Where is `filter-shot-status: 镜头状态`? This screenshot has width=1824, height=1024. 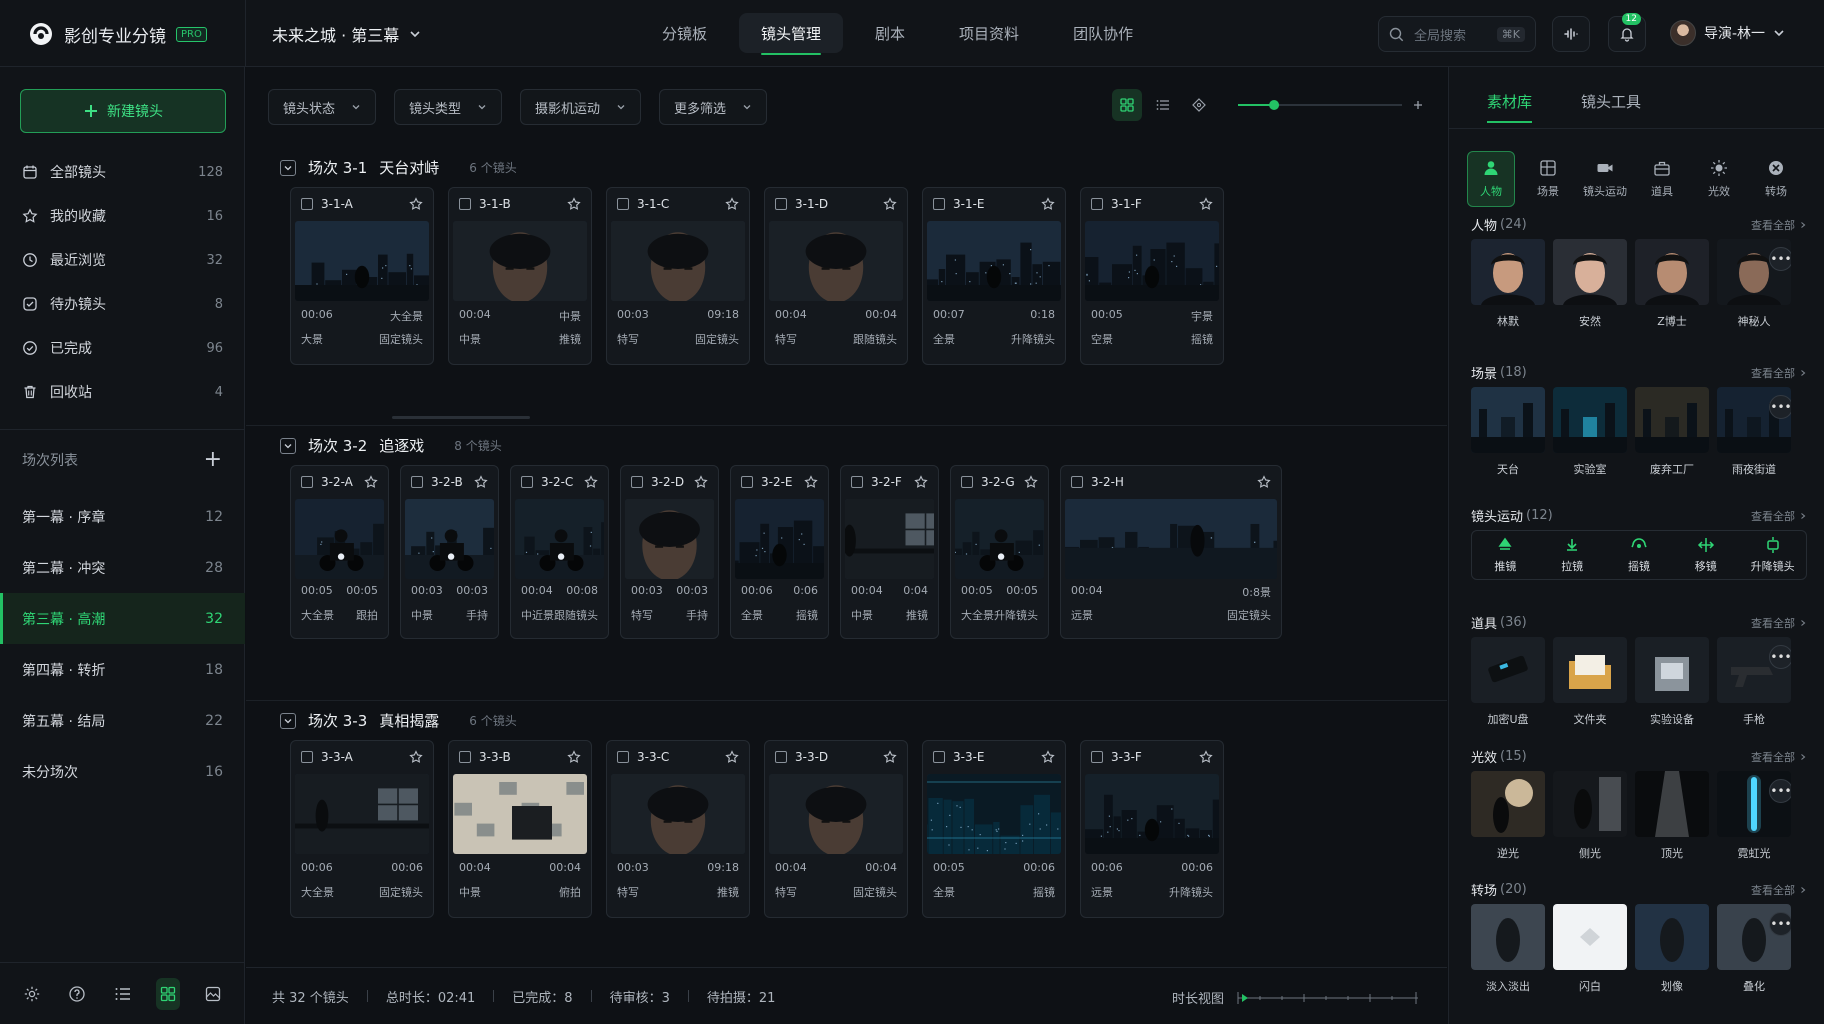 filter-shot-status: 镜头状态 is located at coordinates (322, 107).